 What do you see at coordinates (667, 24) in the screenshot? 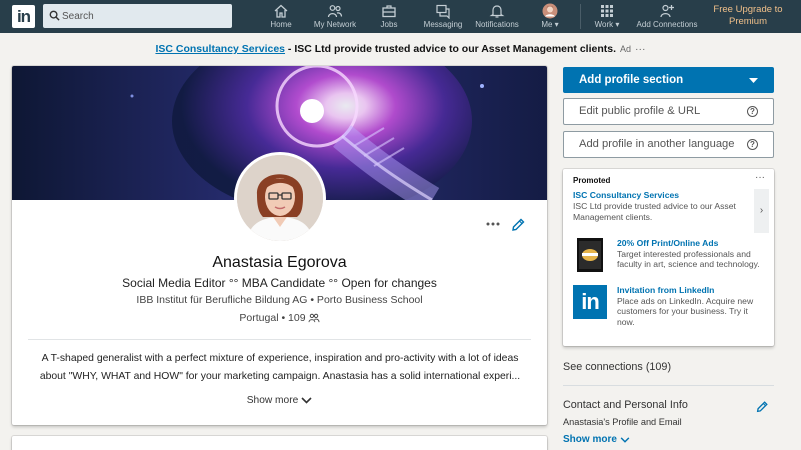
I see `nav-add-connections-label: Add Connections` at bounding box center [667, 24].